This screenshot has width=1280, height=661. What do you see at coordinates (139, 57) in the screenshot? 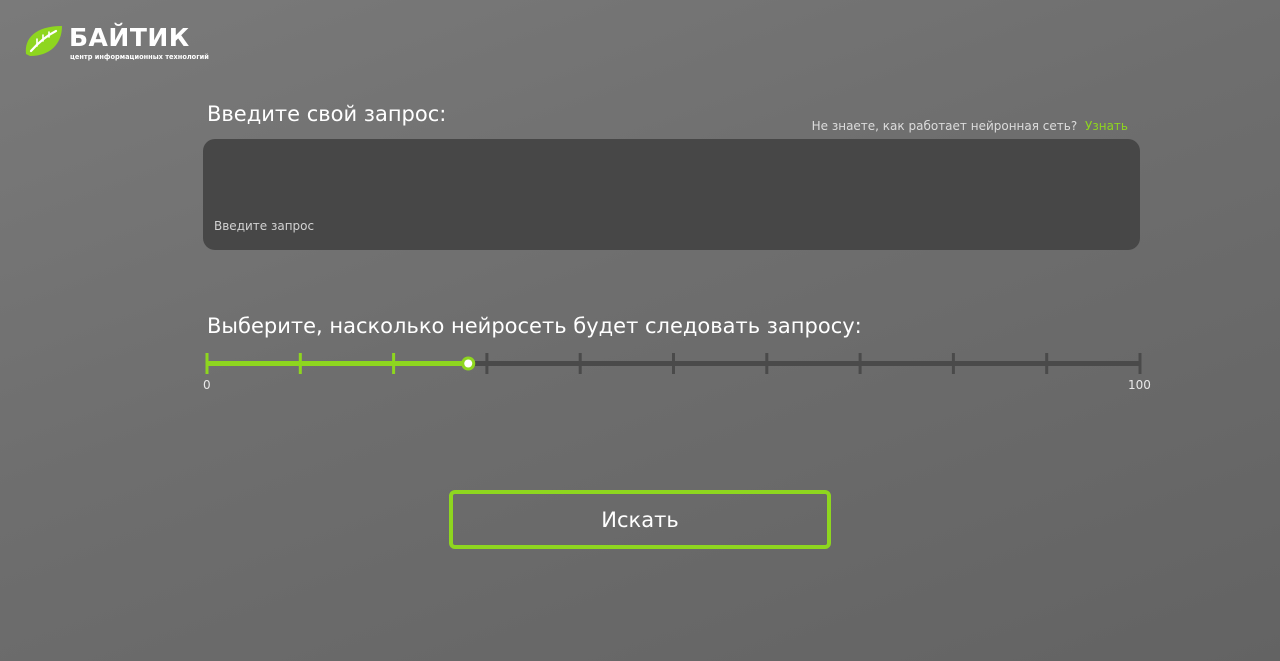
I see `brand-tagline: центр информационных технологий` at bounding box center [139, 57].